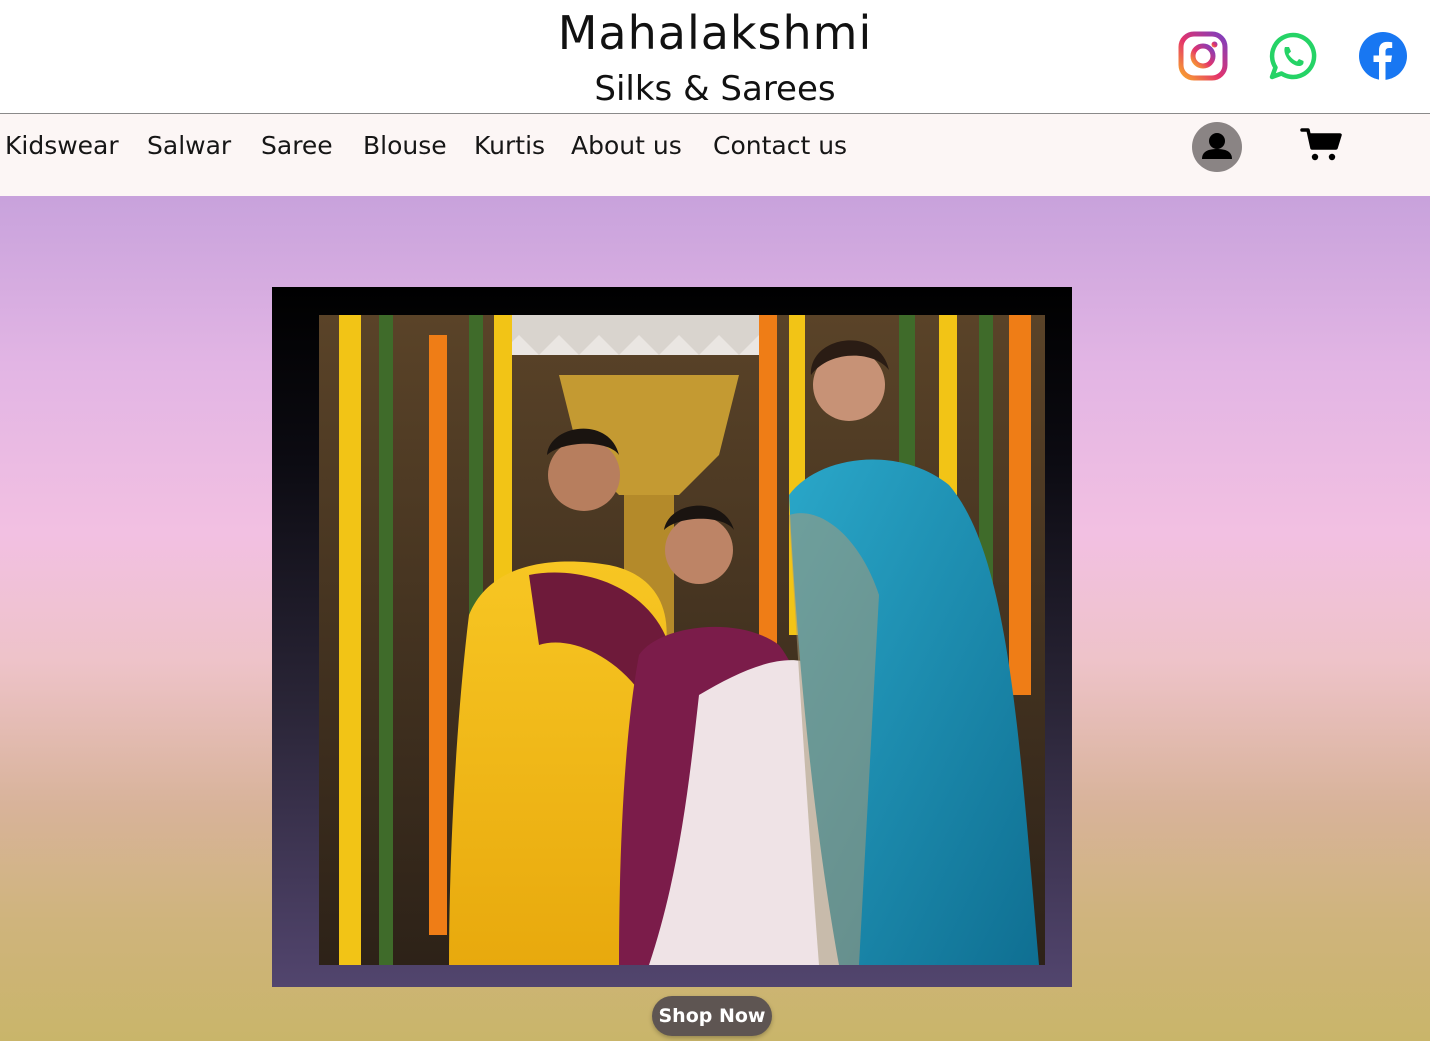 The width and height of the screenshot is (1430, 1041). I want to click on nav-item-saree: Saree, so click(297, 146).